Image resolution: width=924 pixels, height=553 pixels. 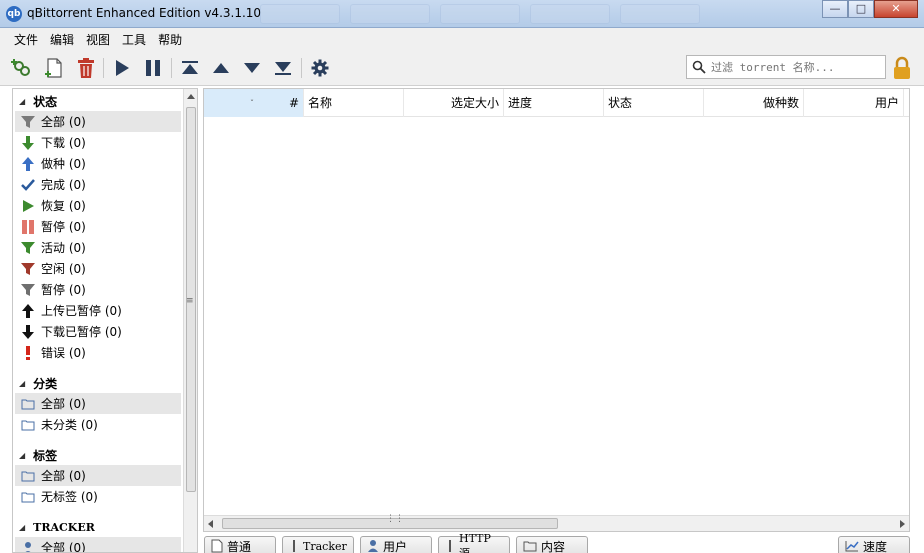 What do you see at coordinates (54, 68) in the screenshot?
I see `add-torrent-file-button` at bounding box center [54, 68].